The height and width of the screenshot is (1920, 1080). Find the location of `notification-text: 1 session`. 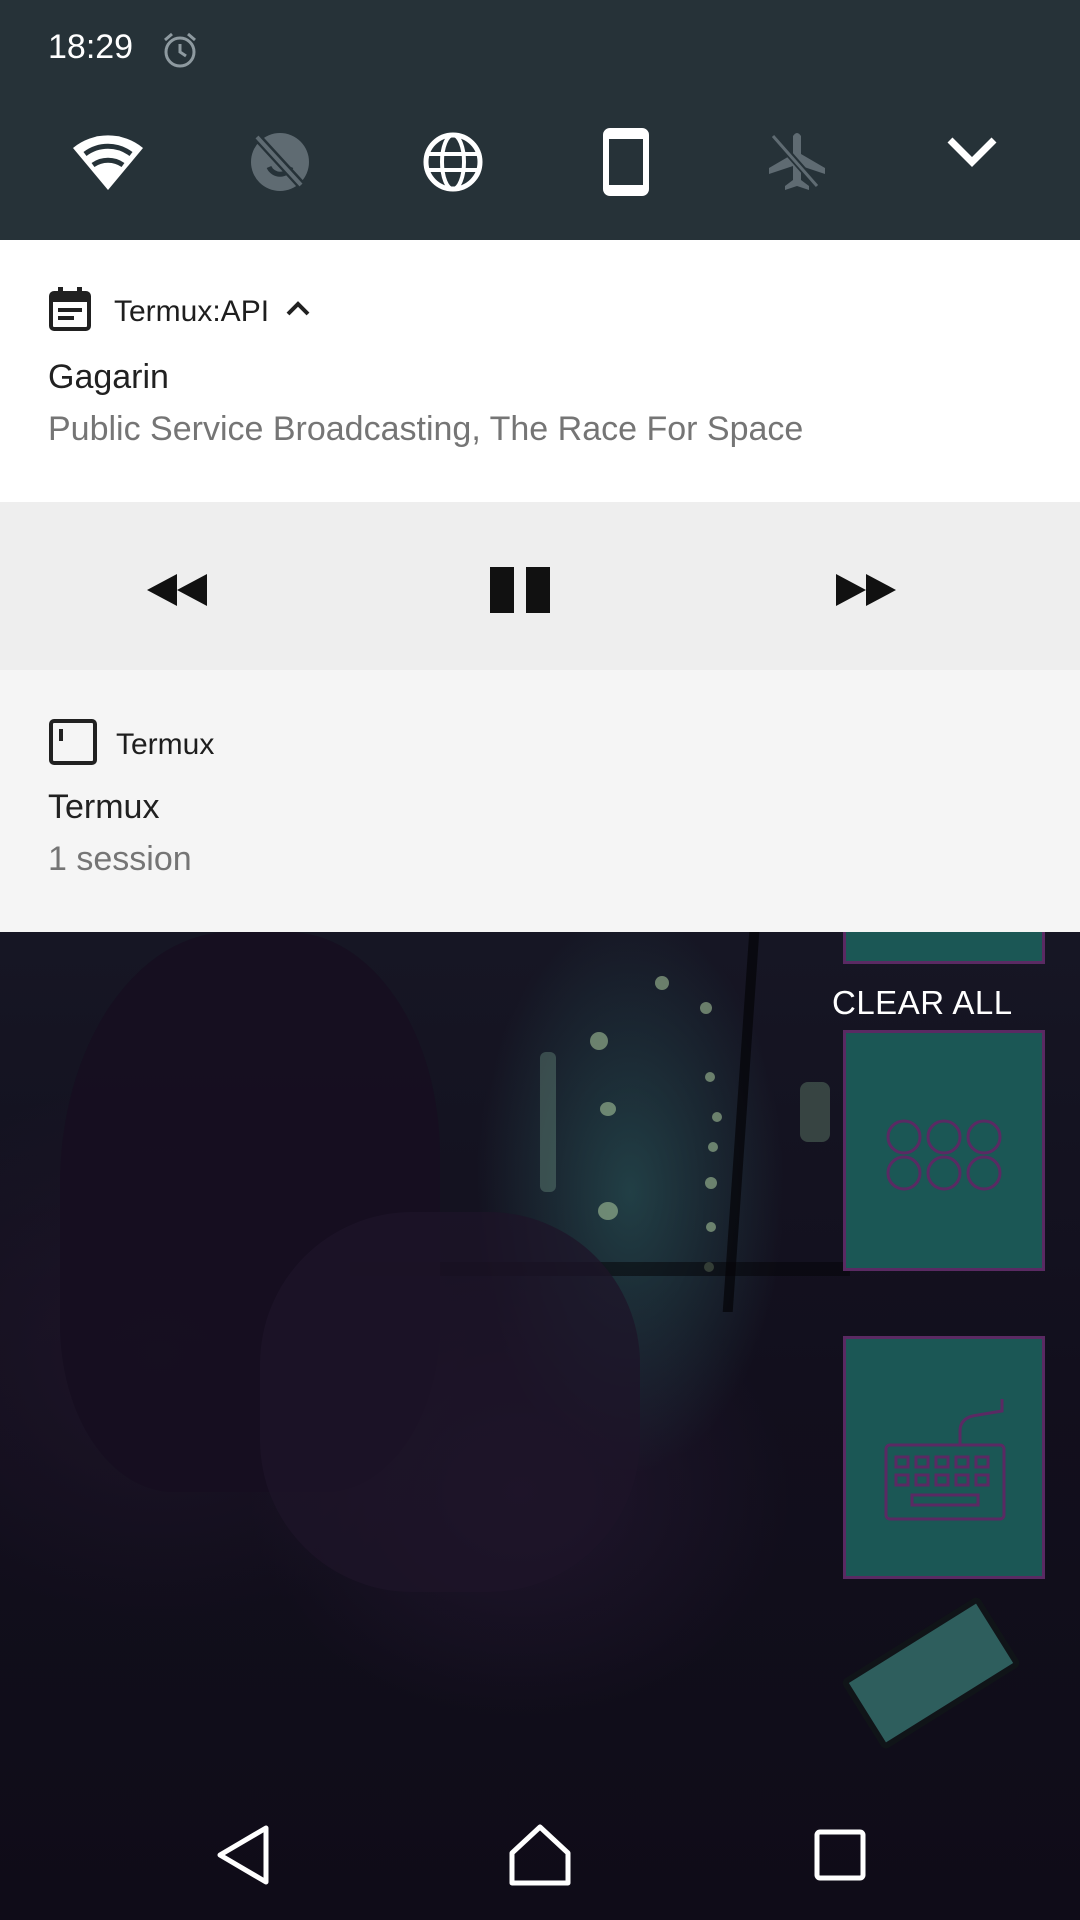

notification-text: 1 session is located at coordinates (120, 859).